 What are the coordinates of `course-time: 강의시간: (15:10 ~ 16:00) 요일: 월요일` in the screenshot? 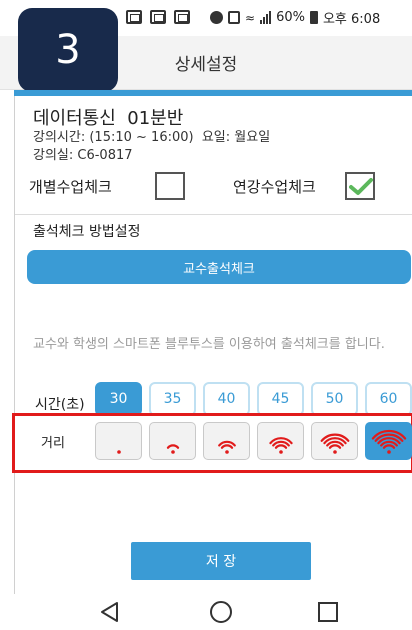 It's located at (152, 137).